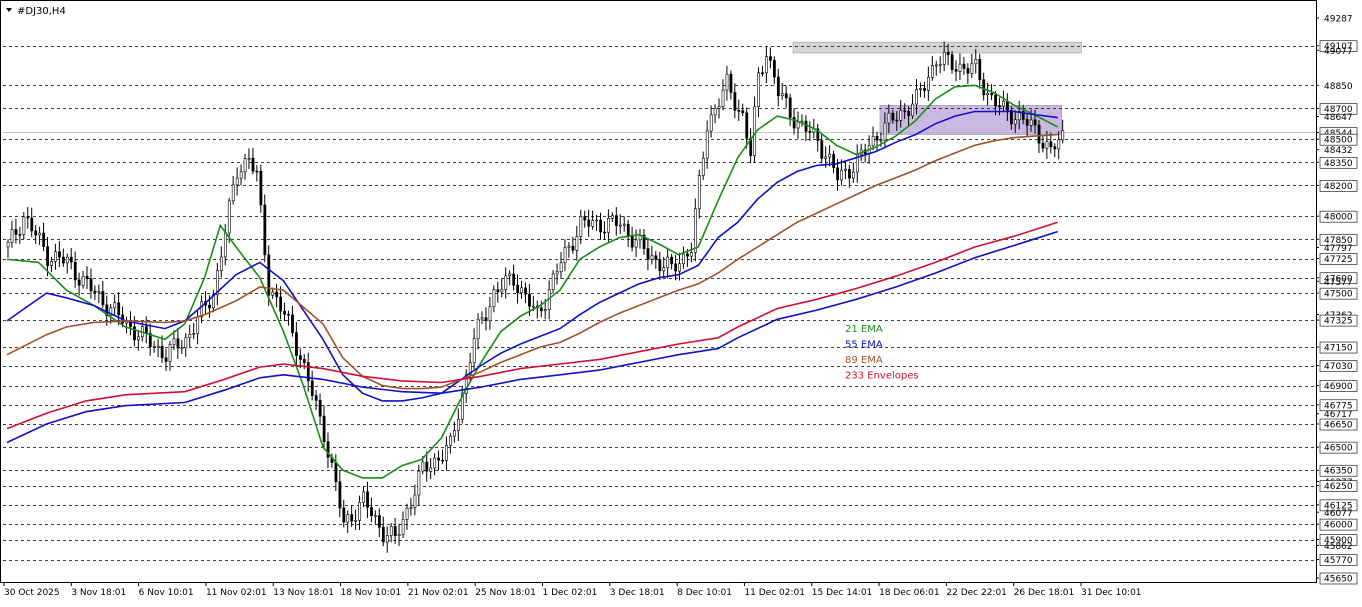  What do you see at coordinates (1338, 218) in the screenshot?
I see `y-tick-label: 48000` at bounding box center [1338, 218].